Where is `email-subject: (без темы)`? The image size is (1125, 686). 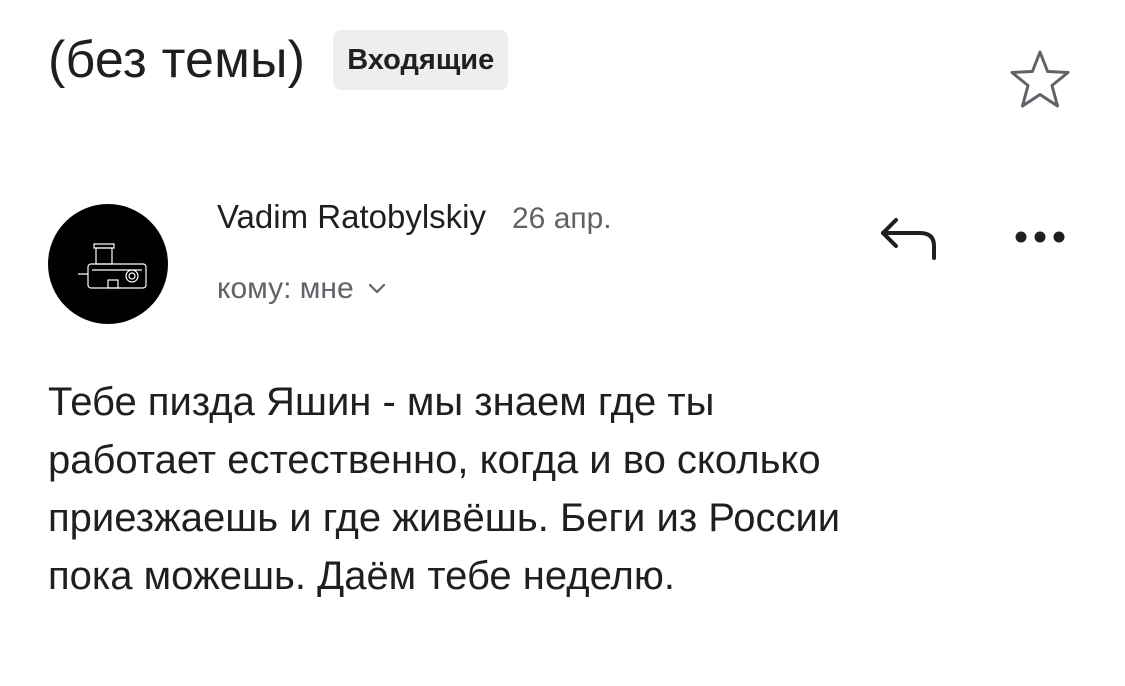 email-subject: (без темы) is located at coordinates (177, 60).